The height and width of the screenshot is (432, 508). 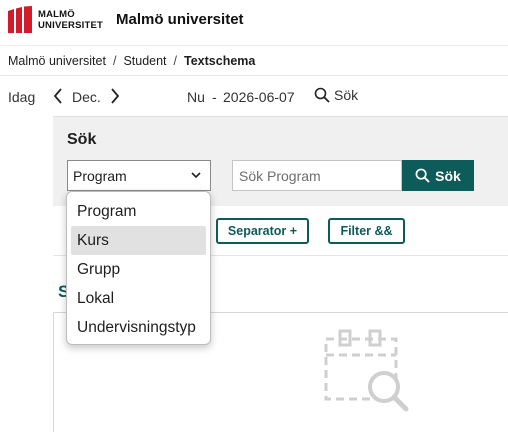 I want to click on site-name: Malmö universitet, so click(x=180, y=19).